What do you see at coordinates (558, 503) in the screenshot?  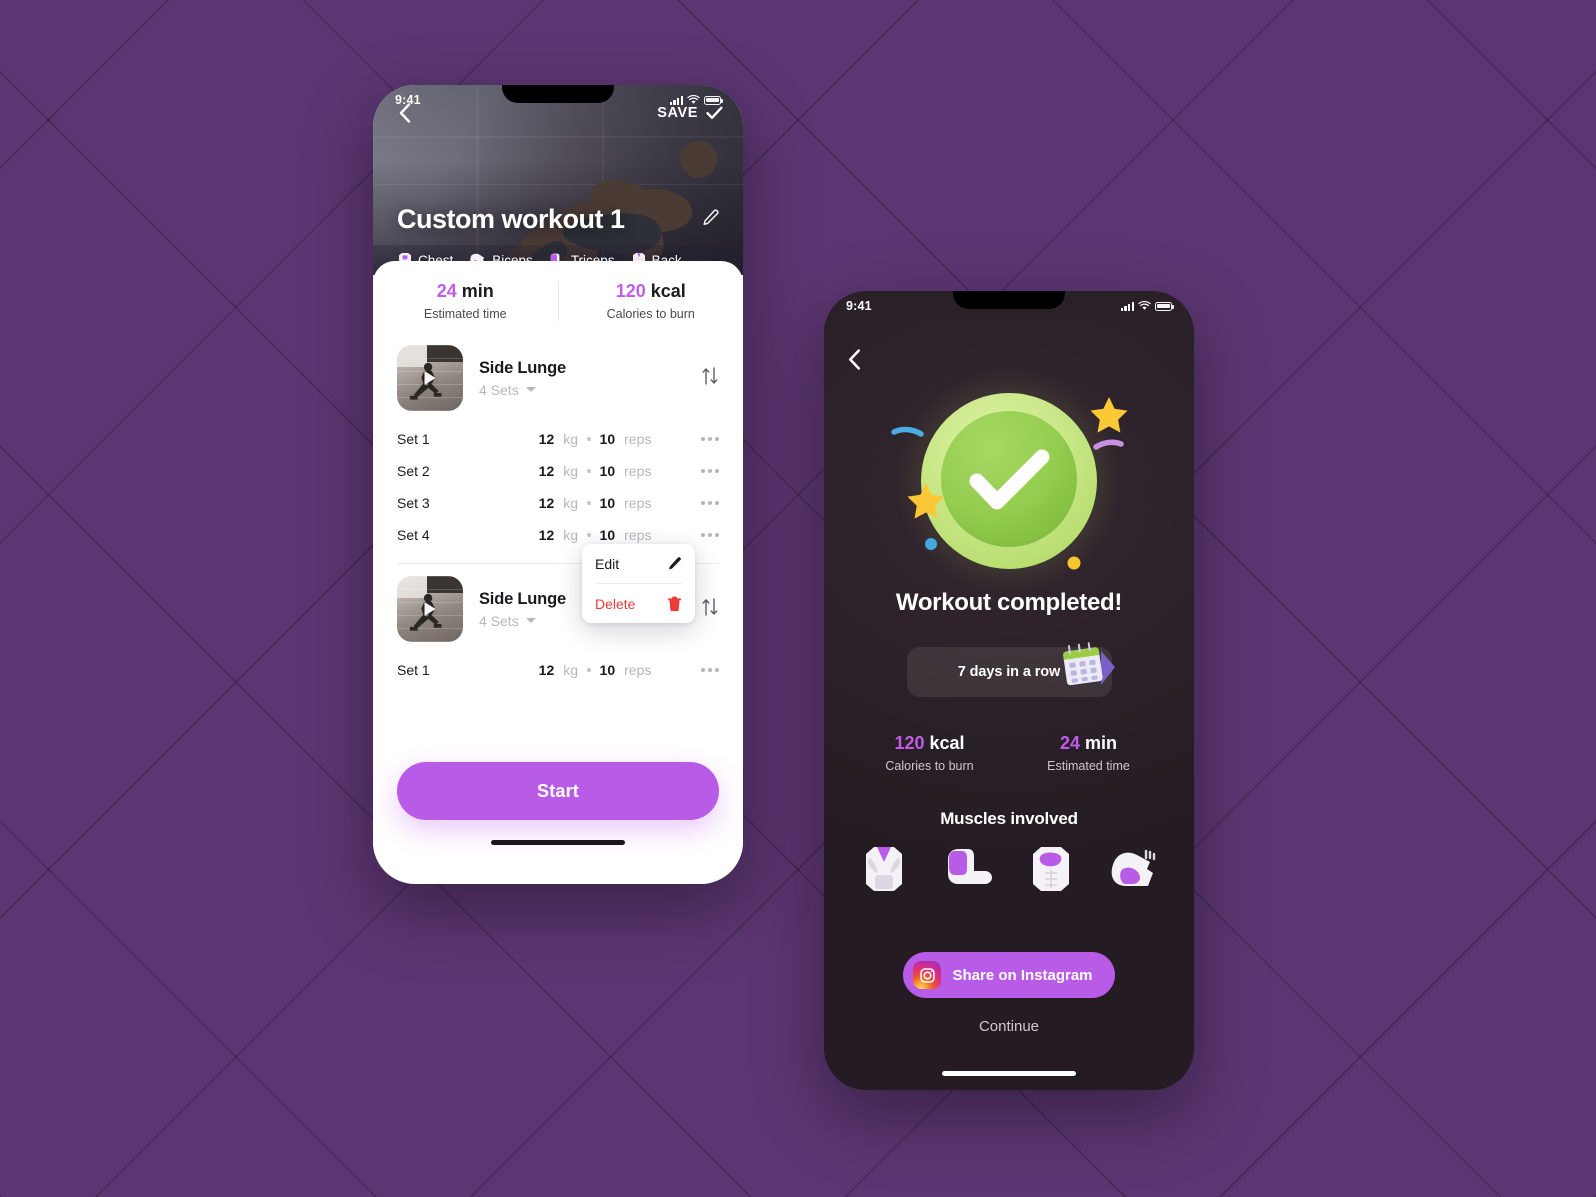 I see `set-row: Set 3 12 kg 10 reps` at bounding box center [558, 503].